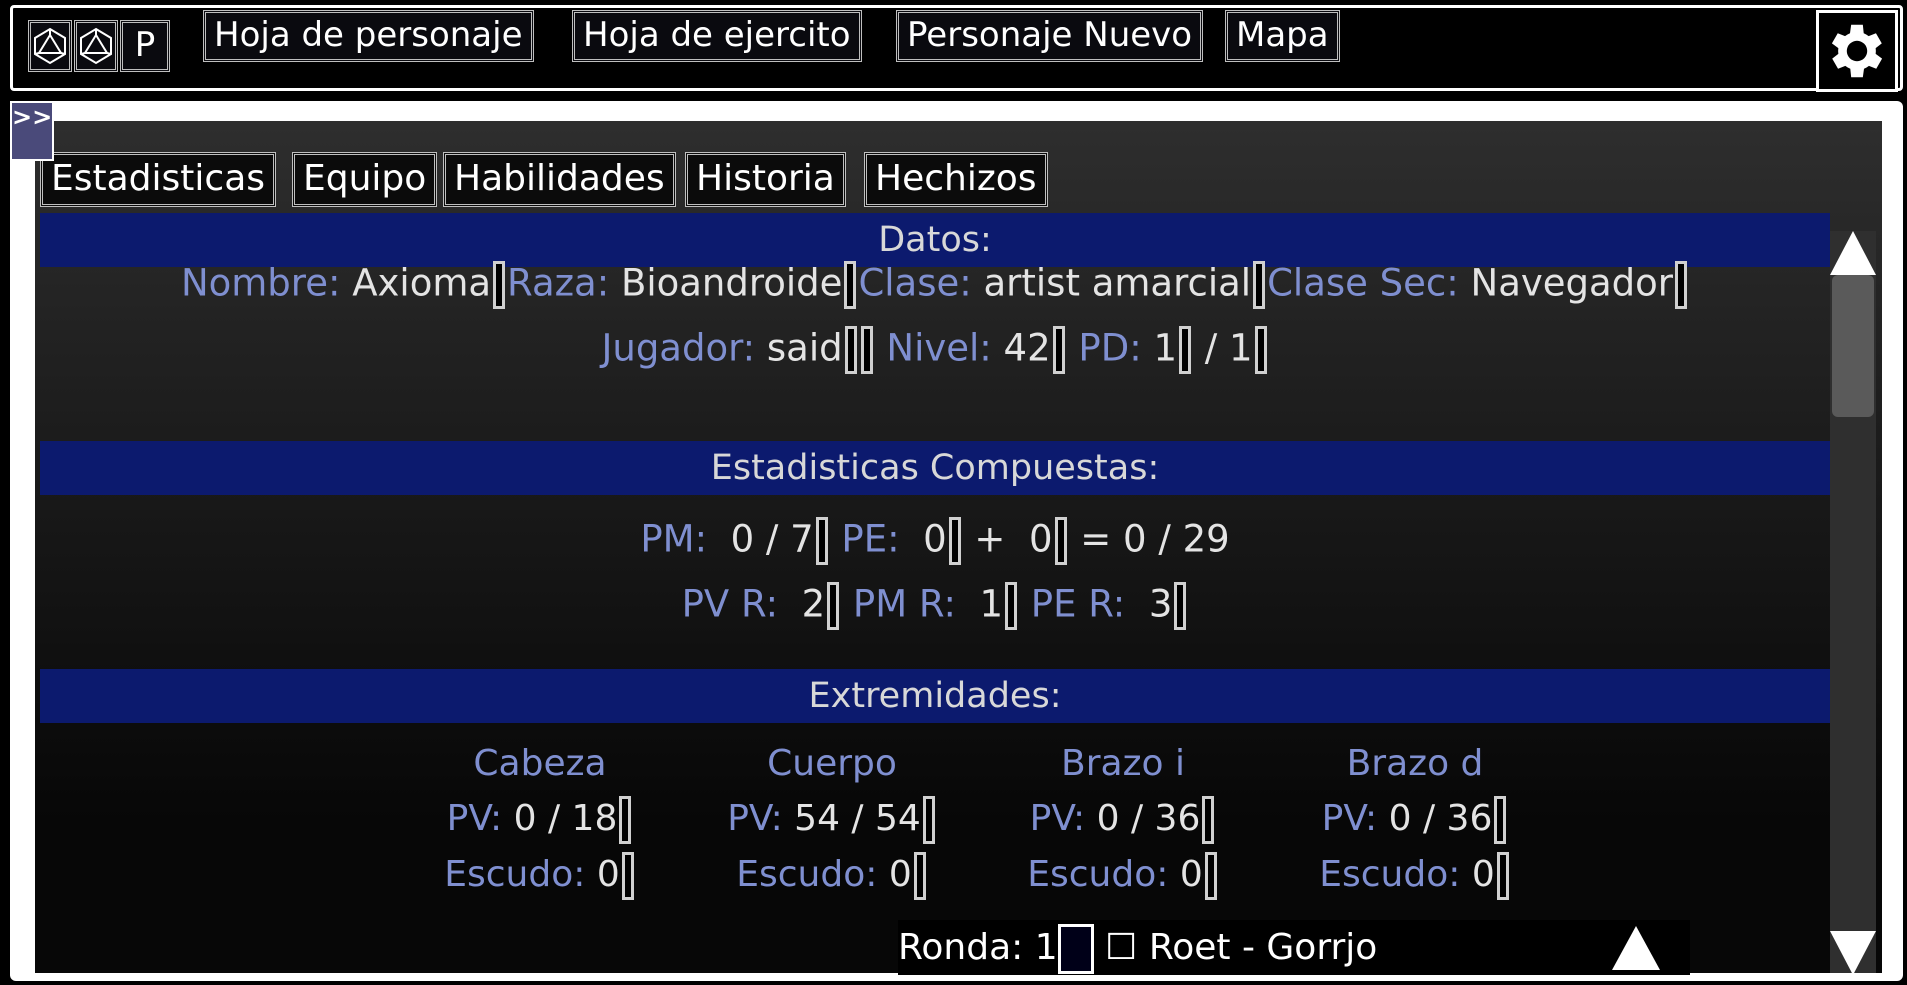 This screenshot has width=1907, height=985. What do you see at coordinates (731, 283) in the screenshot?
I see `raza-value: Bioandroide` at bounding box center [731, 283].